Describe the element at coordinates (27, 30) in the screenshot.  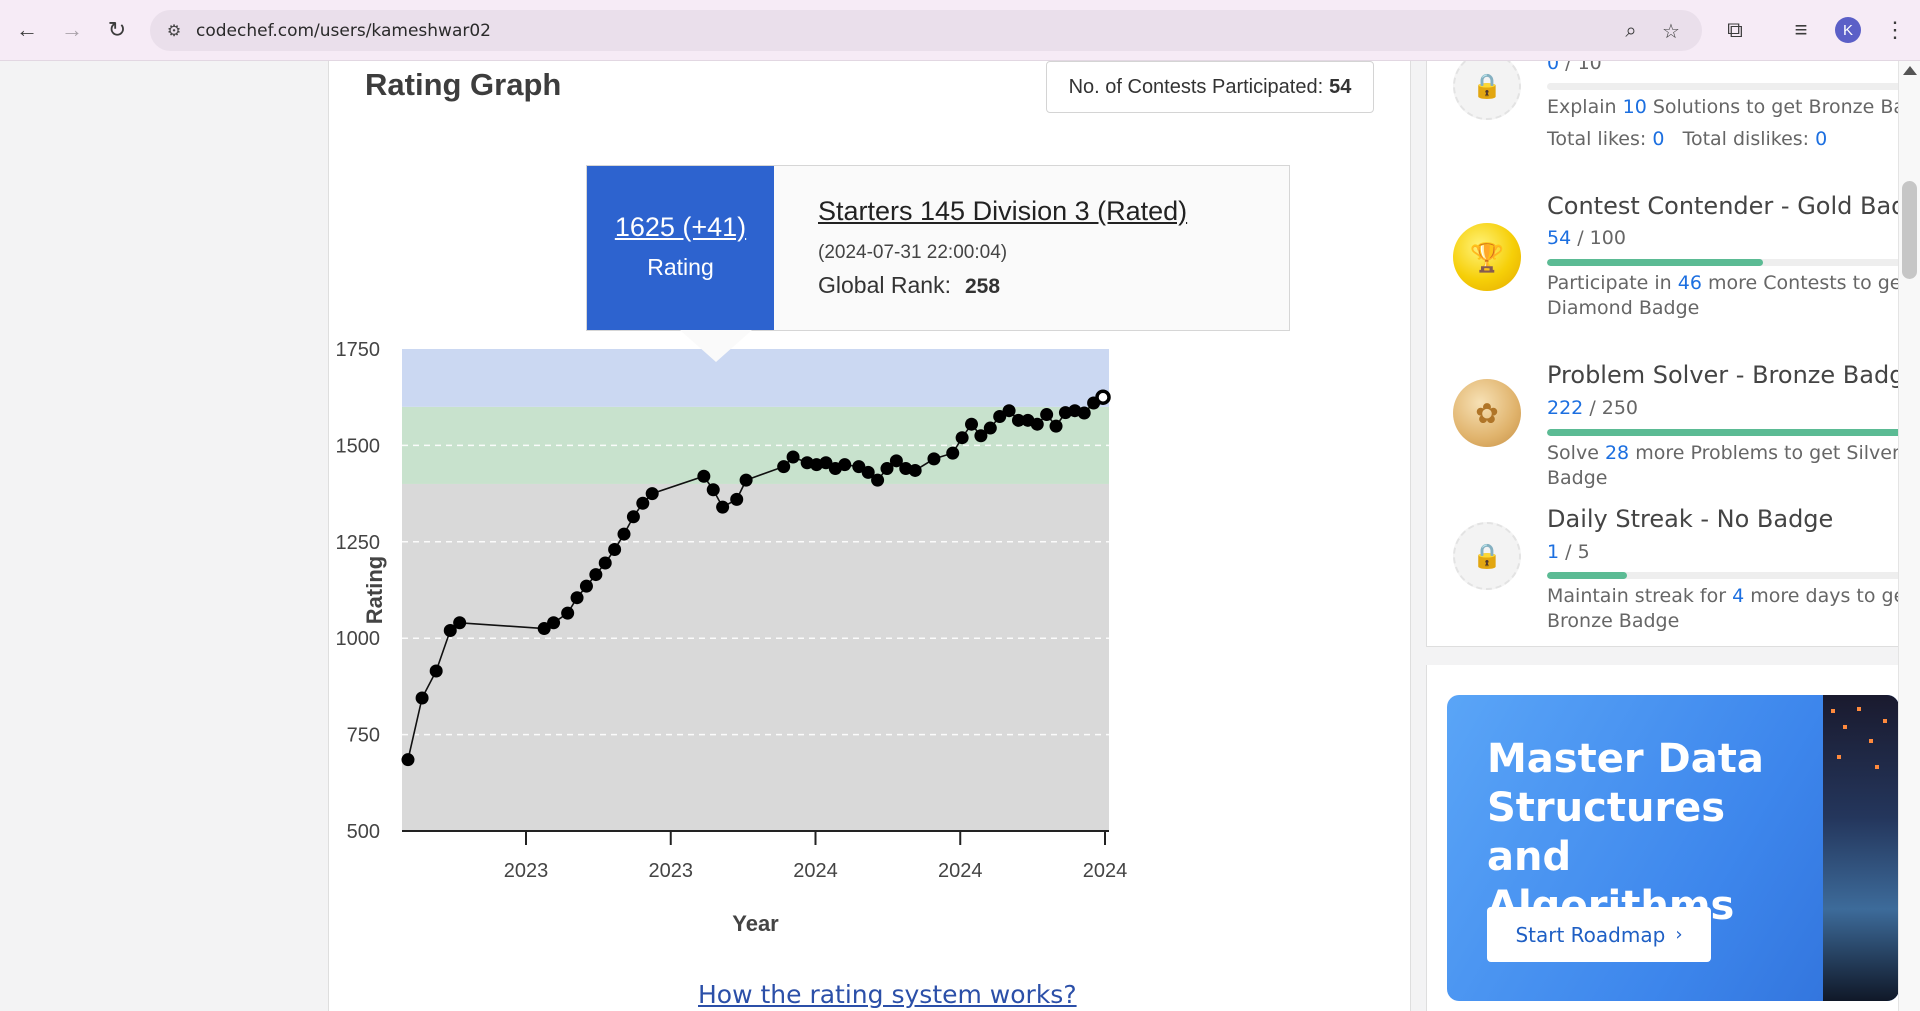
I see `back-arrow-icon: ←` at that location.